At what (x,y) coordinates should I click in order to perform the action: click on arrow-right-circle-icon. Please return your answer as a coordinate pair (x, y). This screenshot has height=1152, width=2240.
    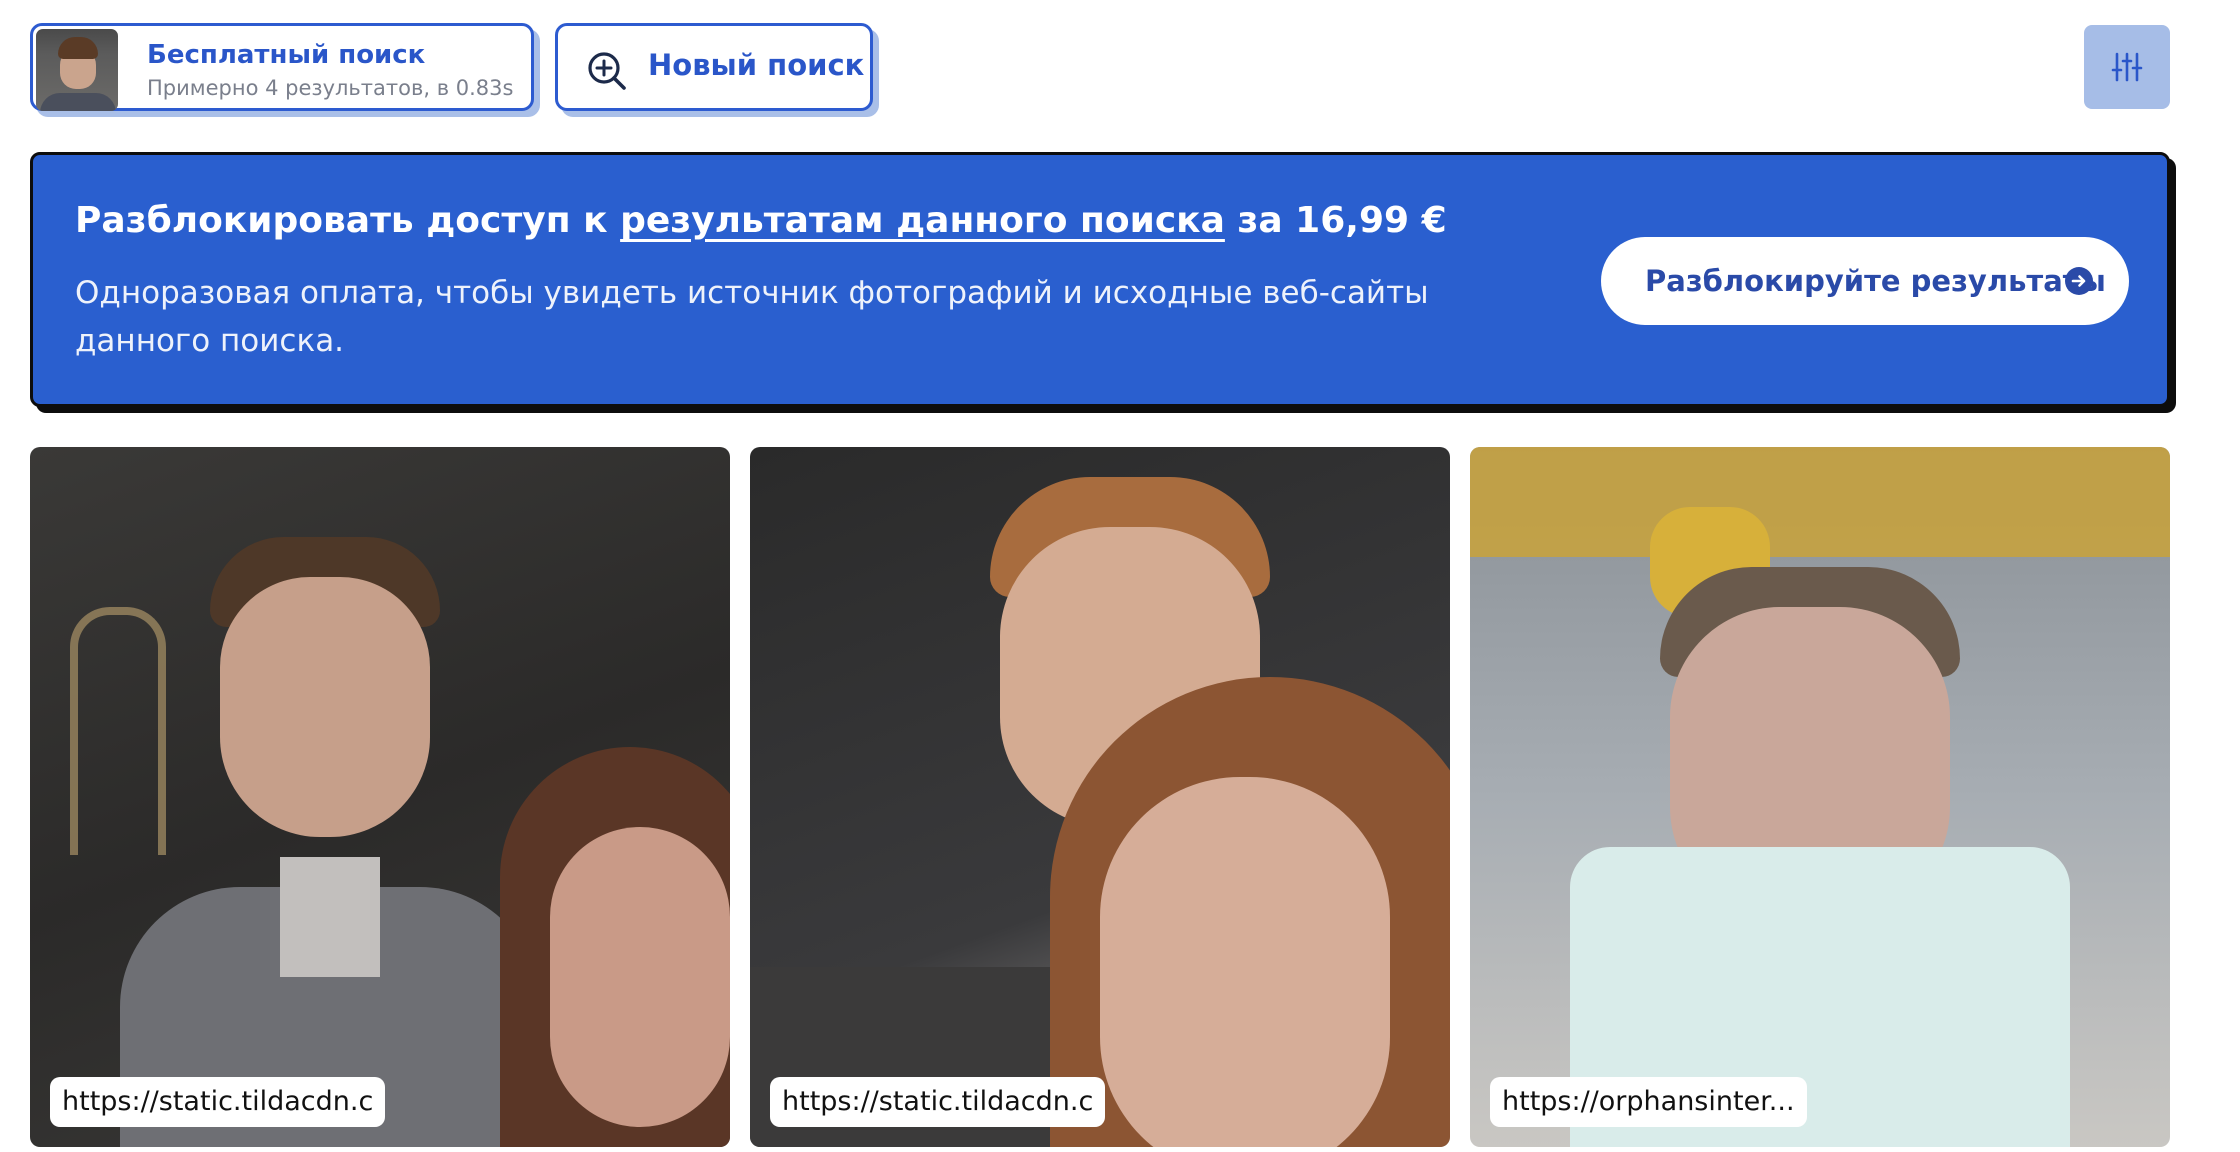
    Looking at the image, I should click on (2079, 281).